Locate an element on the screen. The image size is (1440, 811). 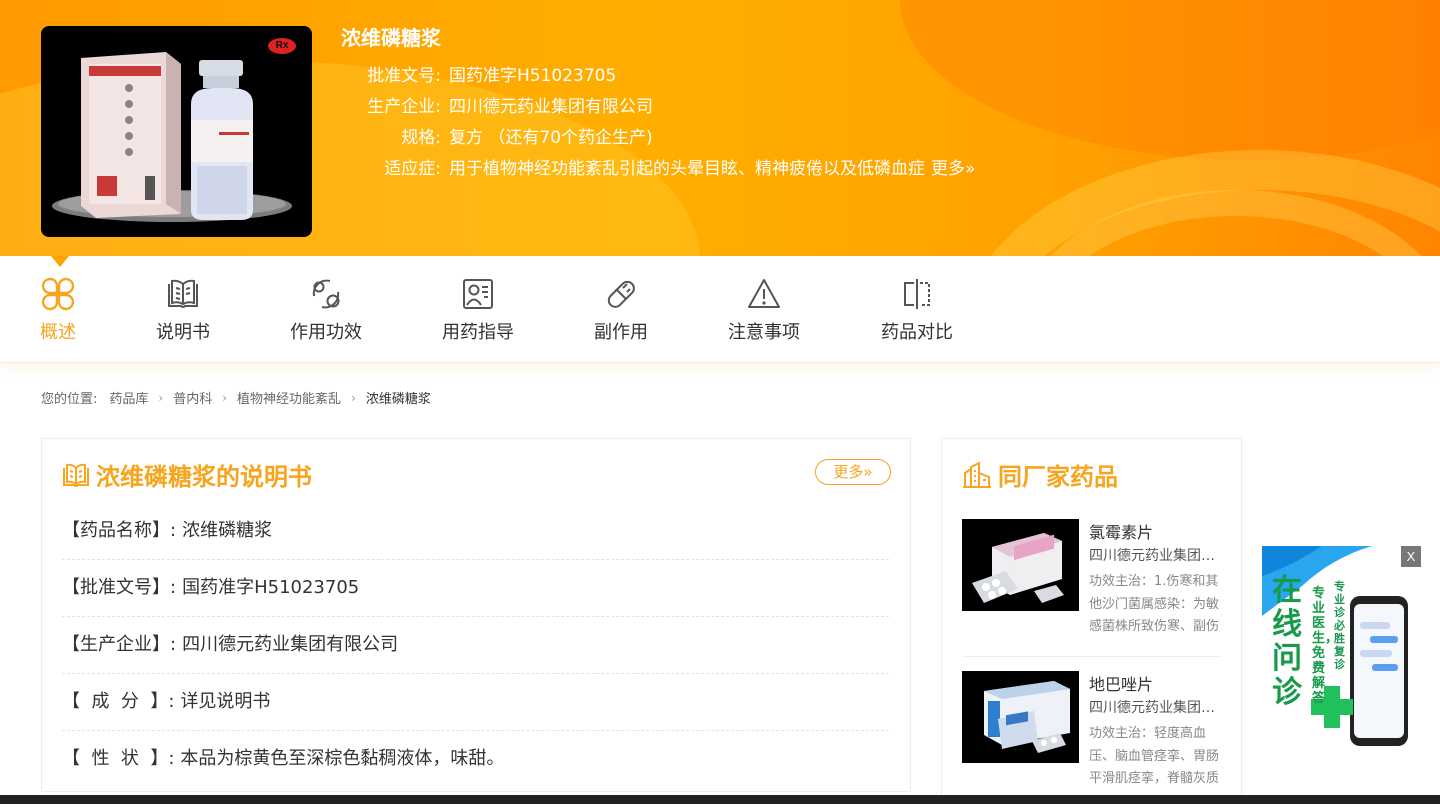
spec-row-manufacturer: 【生产企业】: 四川德元药业集团有限公司 is located at coordinates (475, 645).